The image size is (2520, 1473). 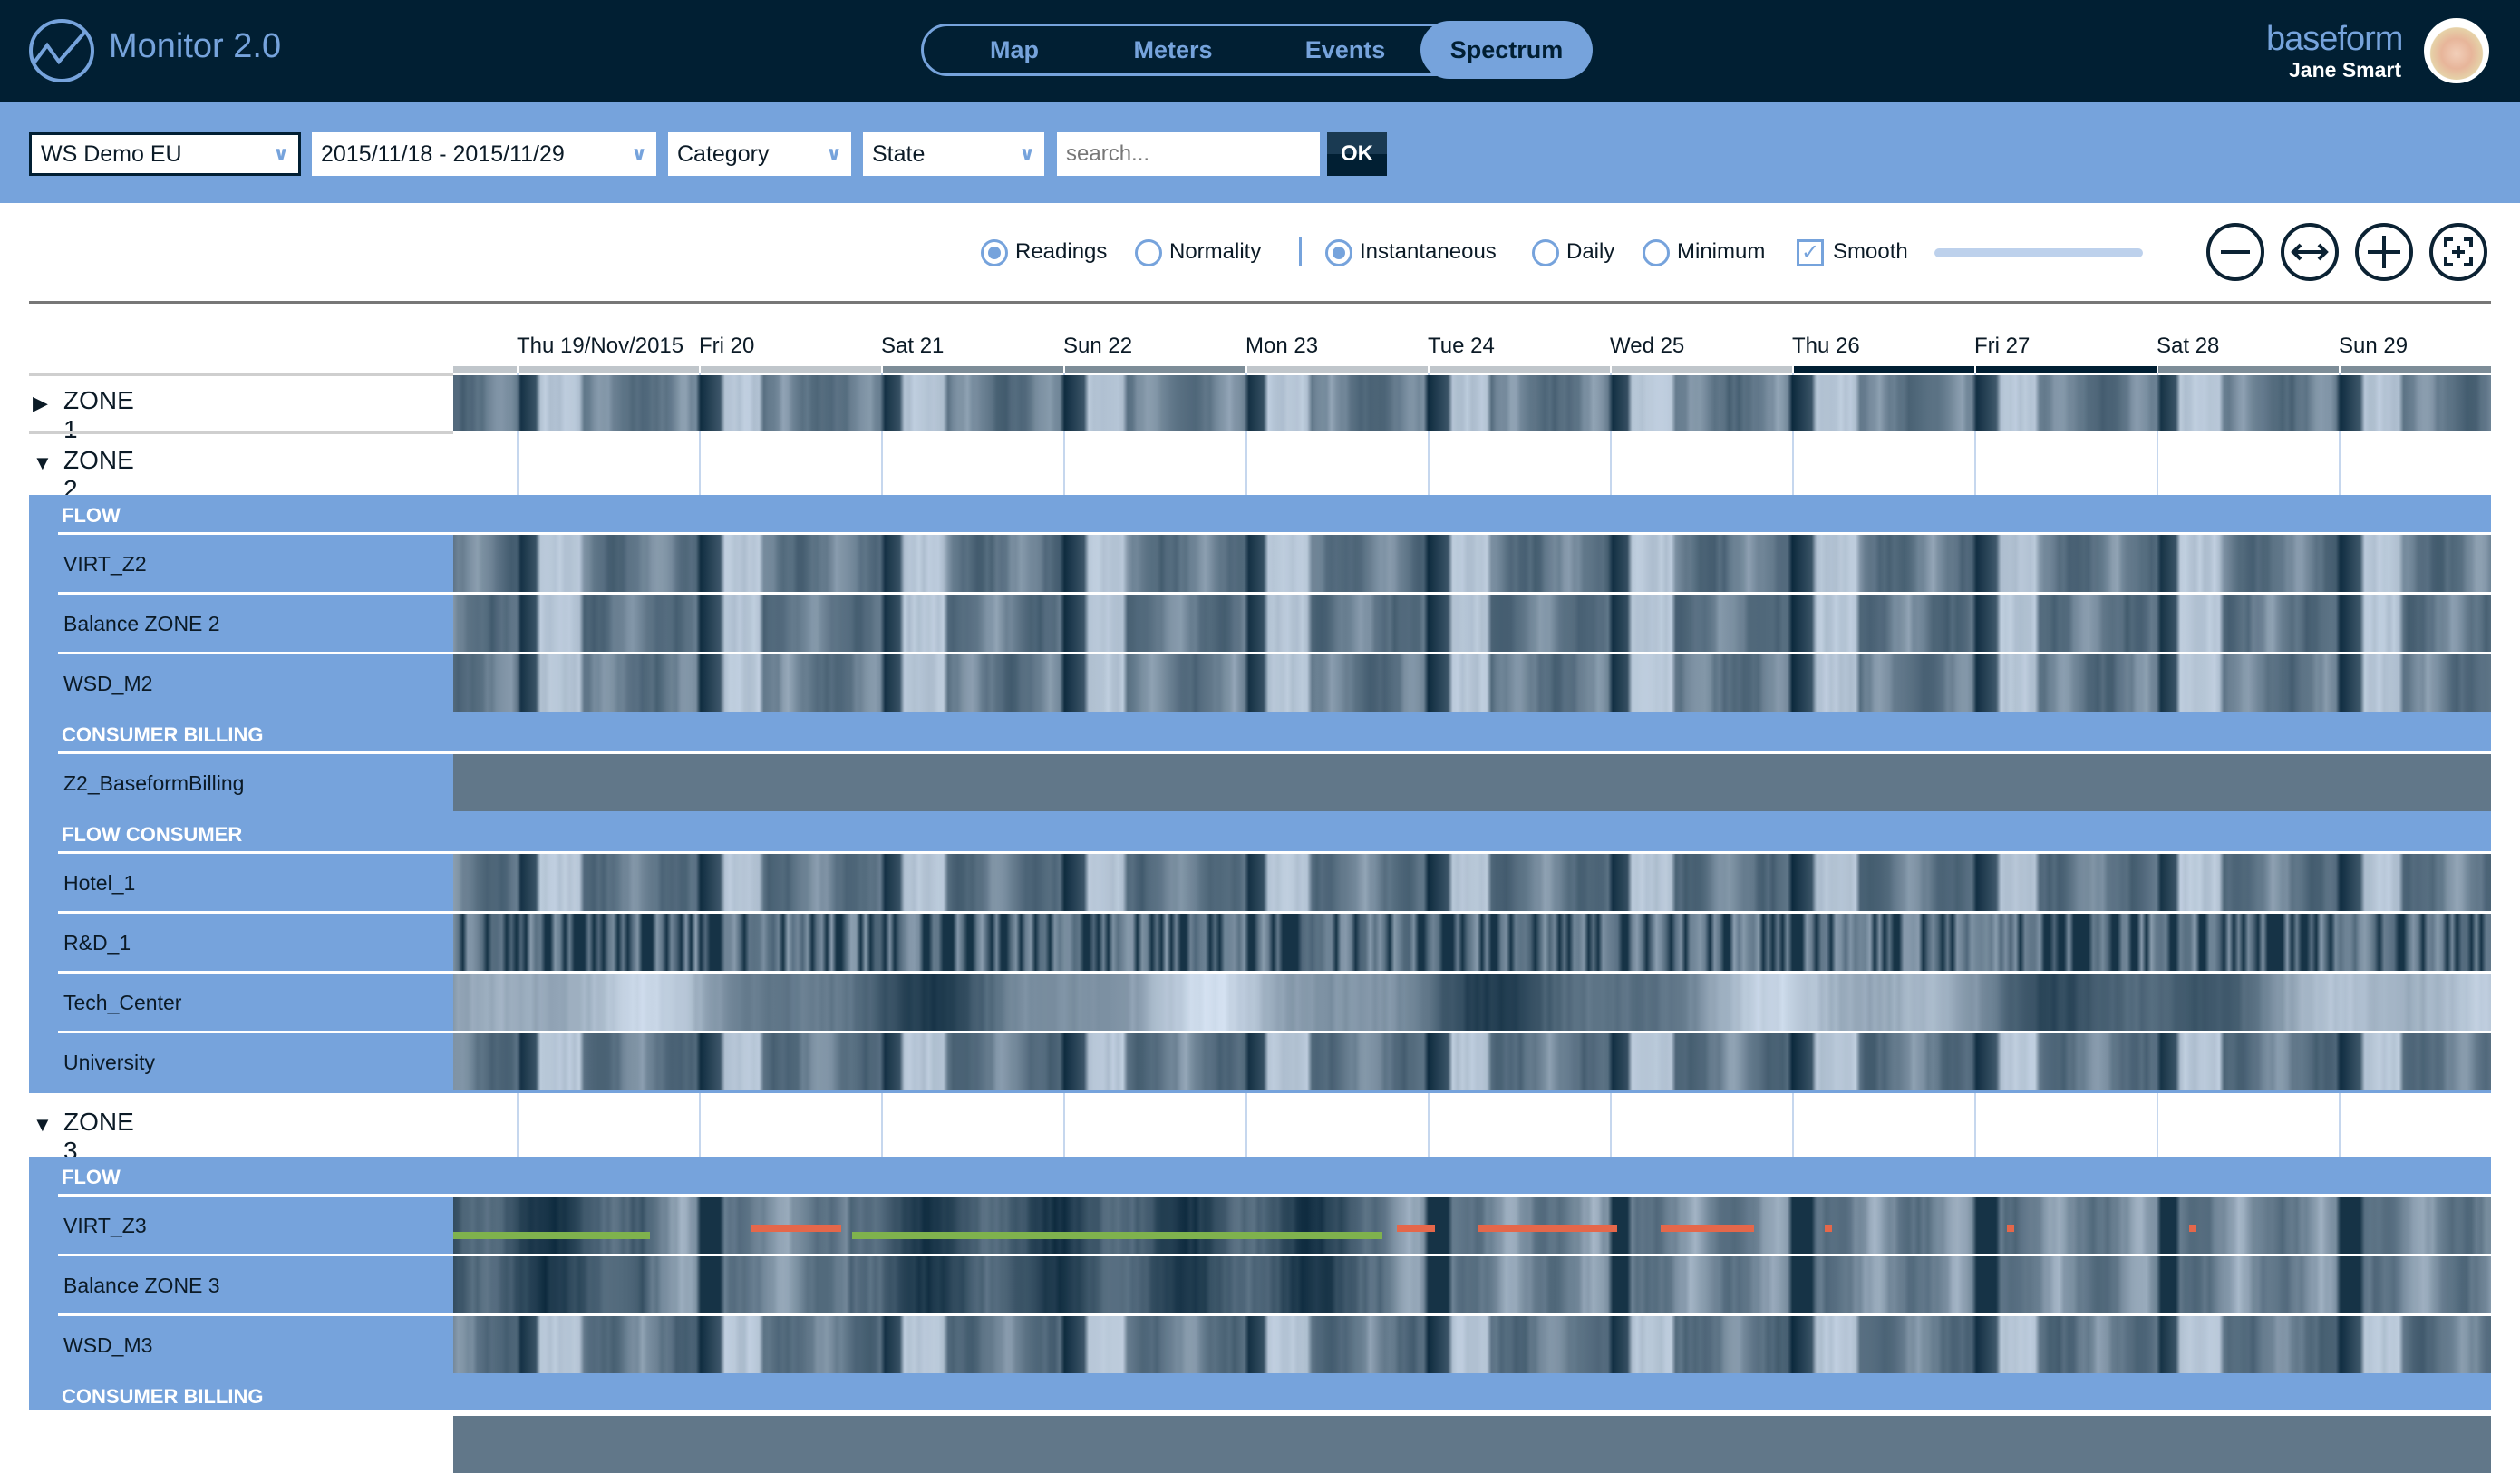 I want to click on tab-map: Map, so click(x=1014, y=49).